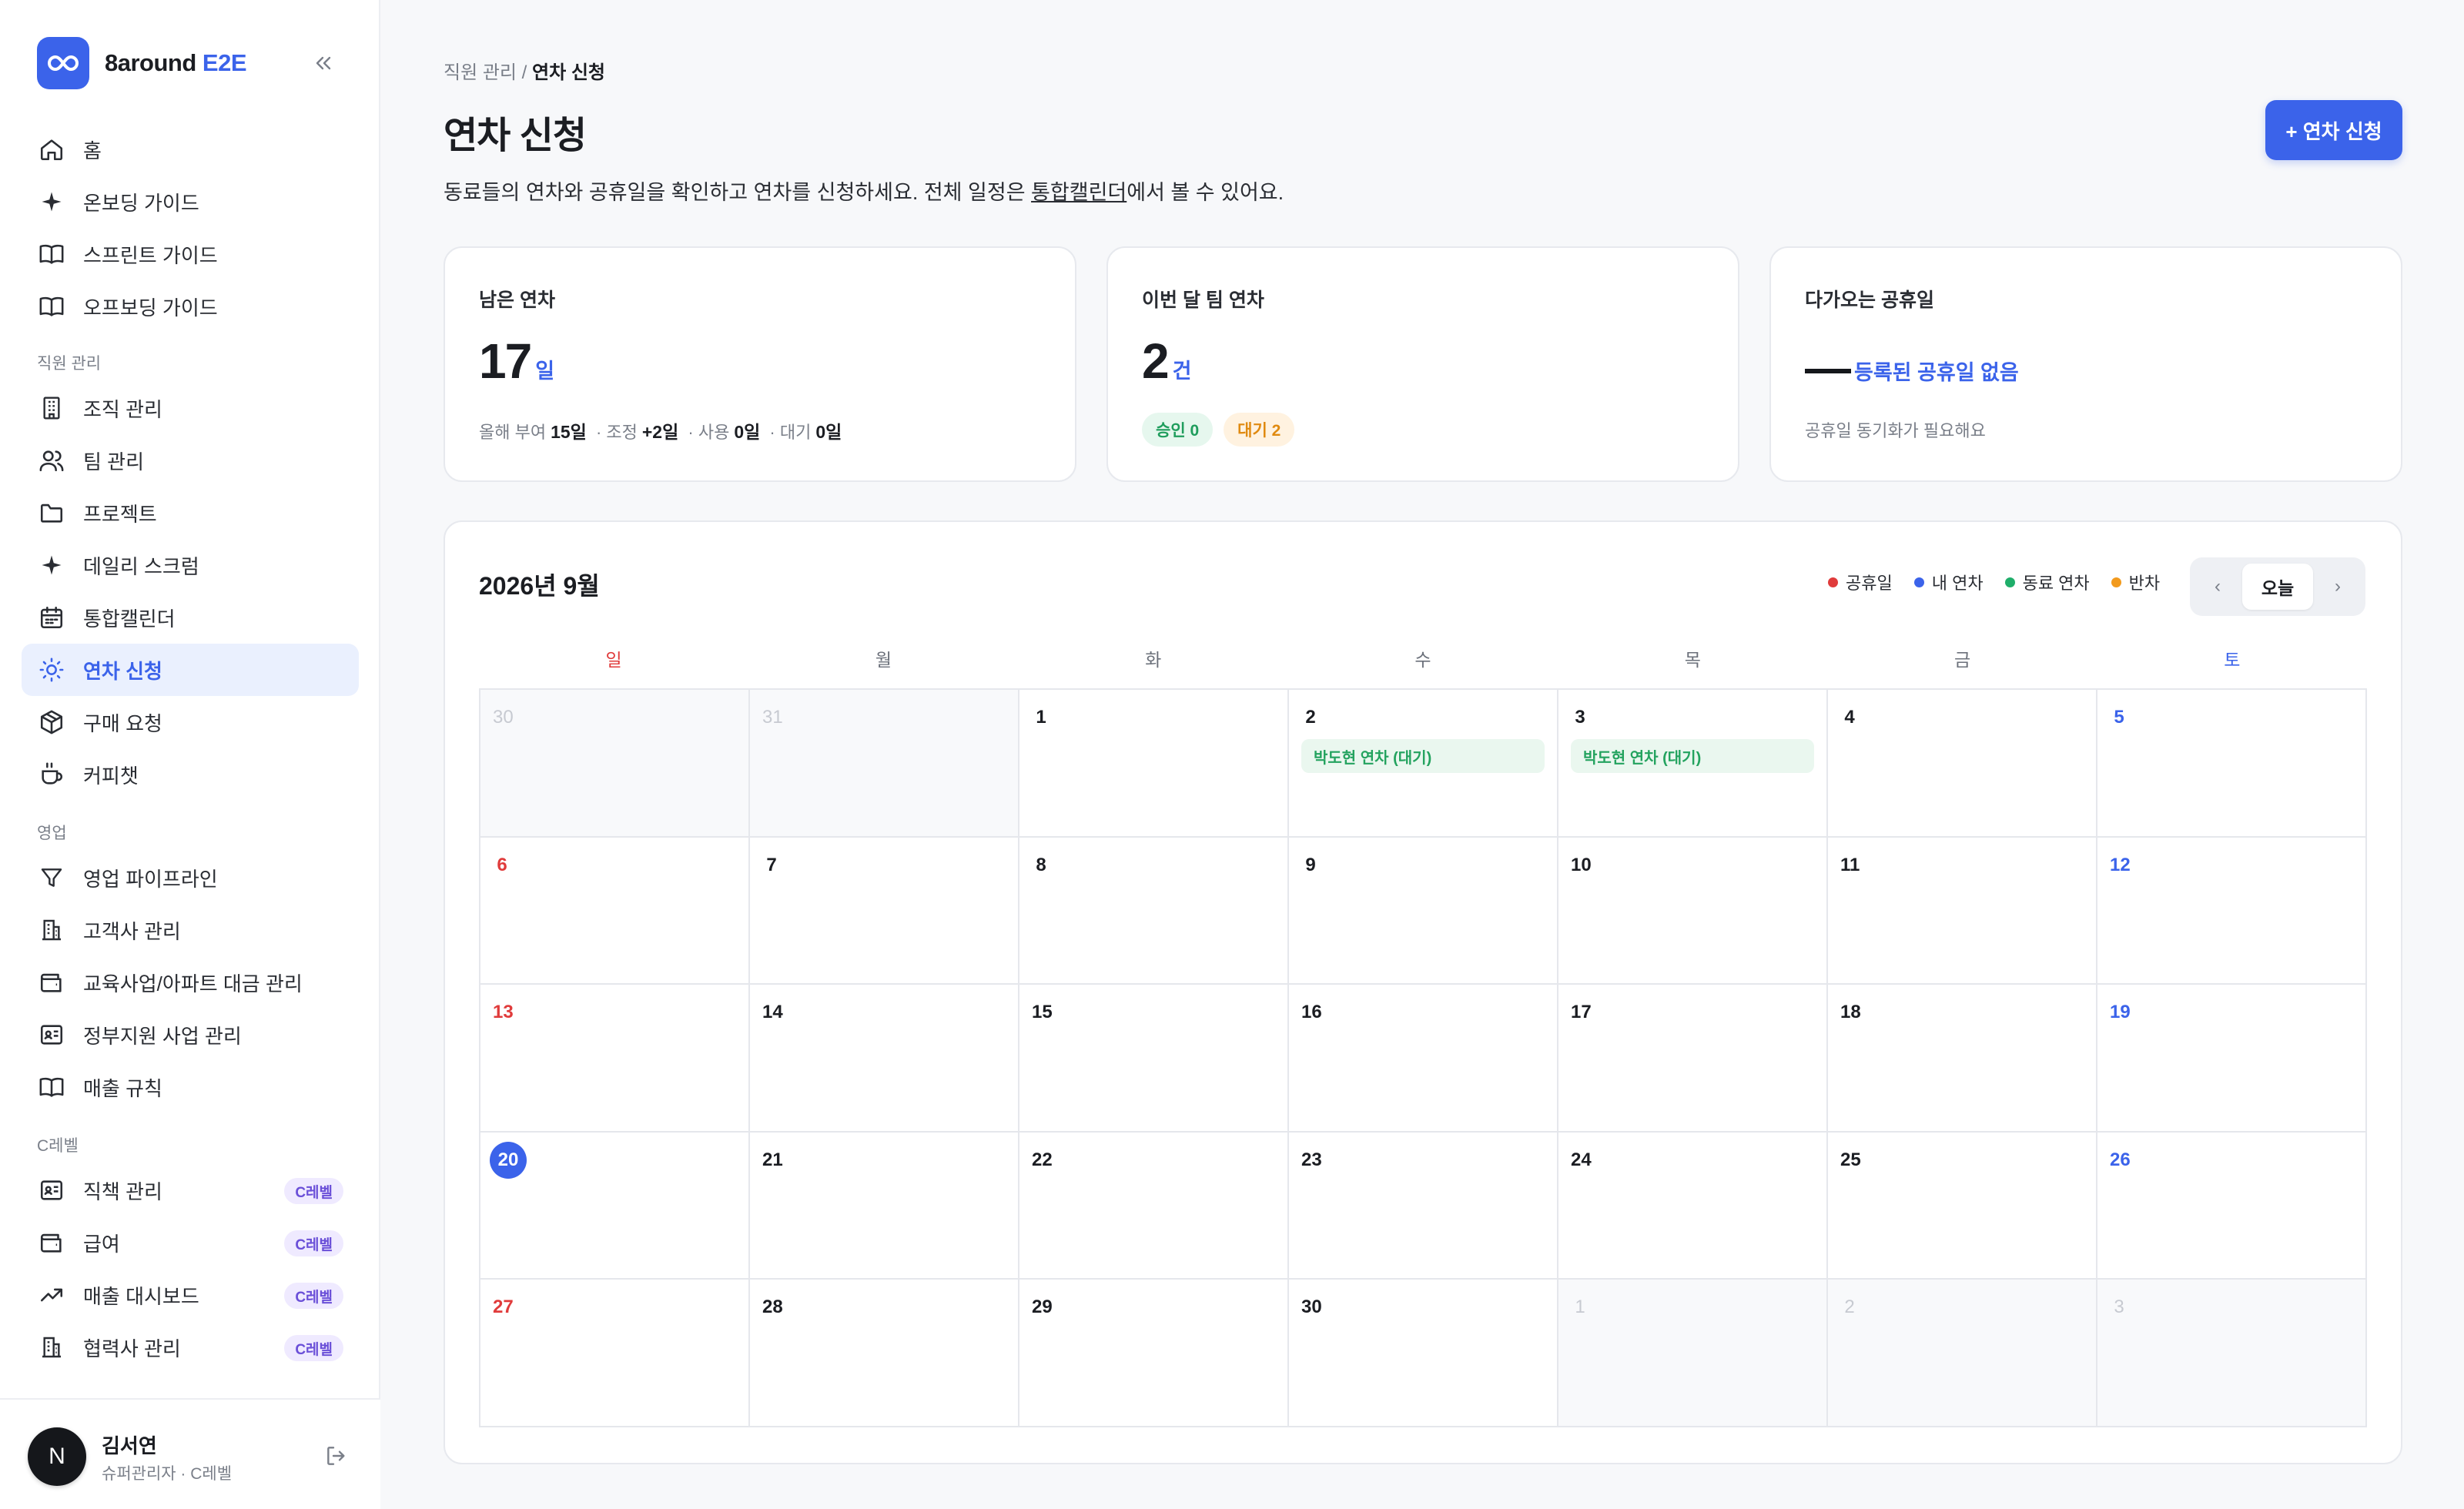  I want to click on sidebar-item-offboarding: 오프보딩 가이드, so click(190, 306).